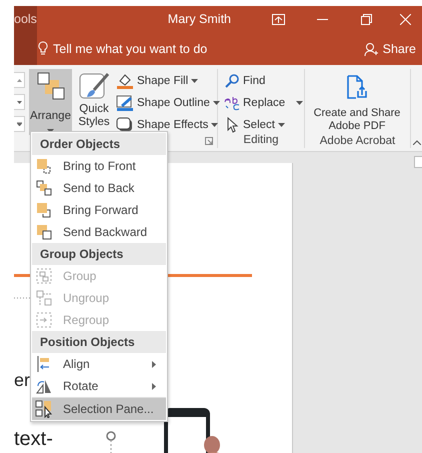 The width and height of the screenshot is (422, 453). Describe the element at coordinates (366, 19) in the screenshot. I see `restore-icon` at that location.